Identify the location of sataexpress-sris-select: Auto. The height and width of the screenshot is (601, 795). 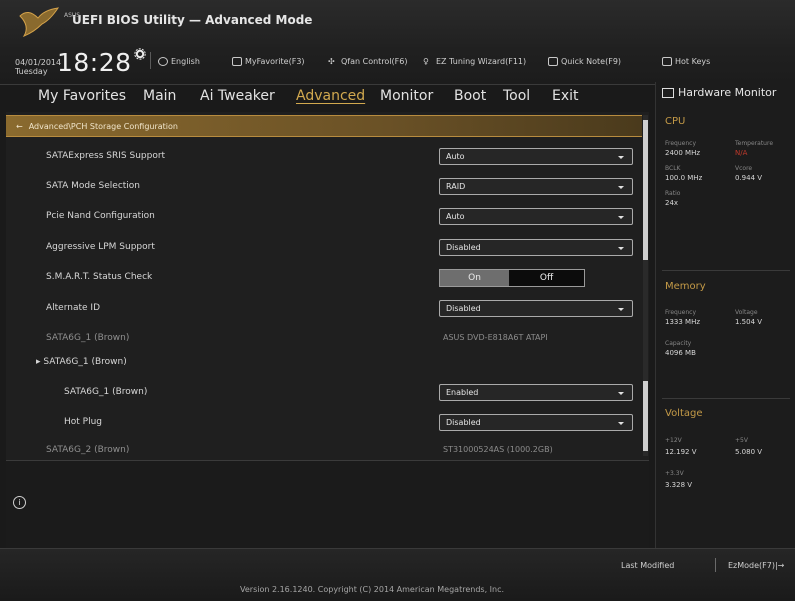
(536, 156).